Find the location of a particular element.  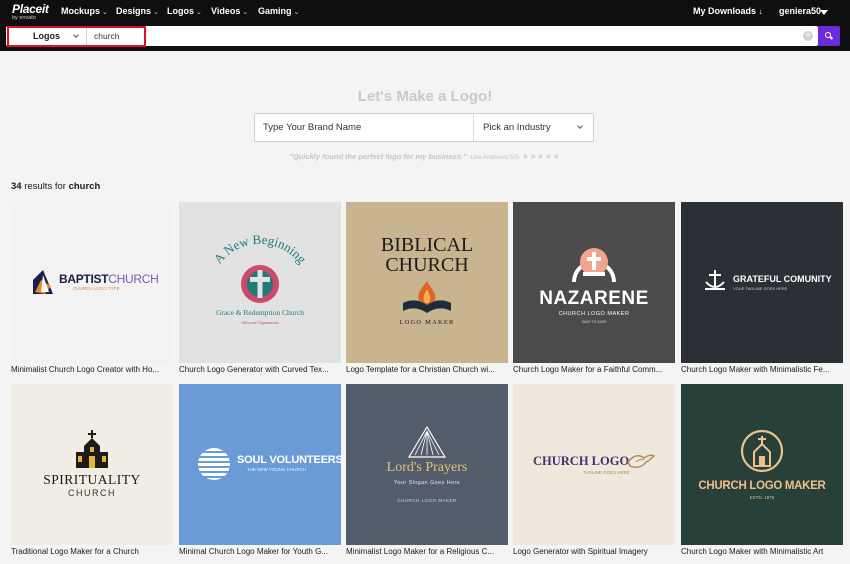

nav-item-mockups: Mockups ⌄ is located at coordinates (84, 11).